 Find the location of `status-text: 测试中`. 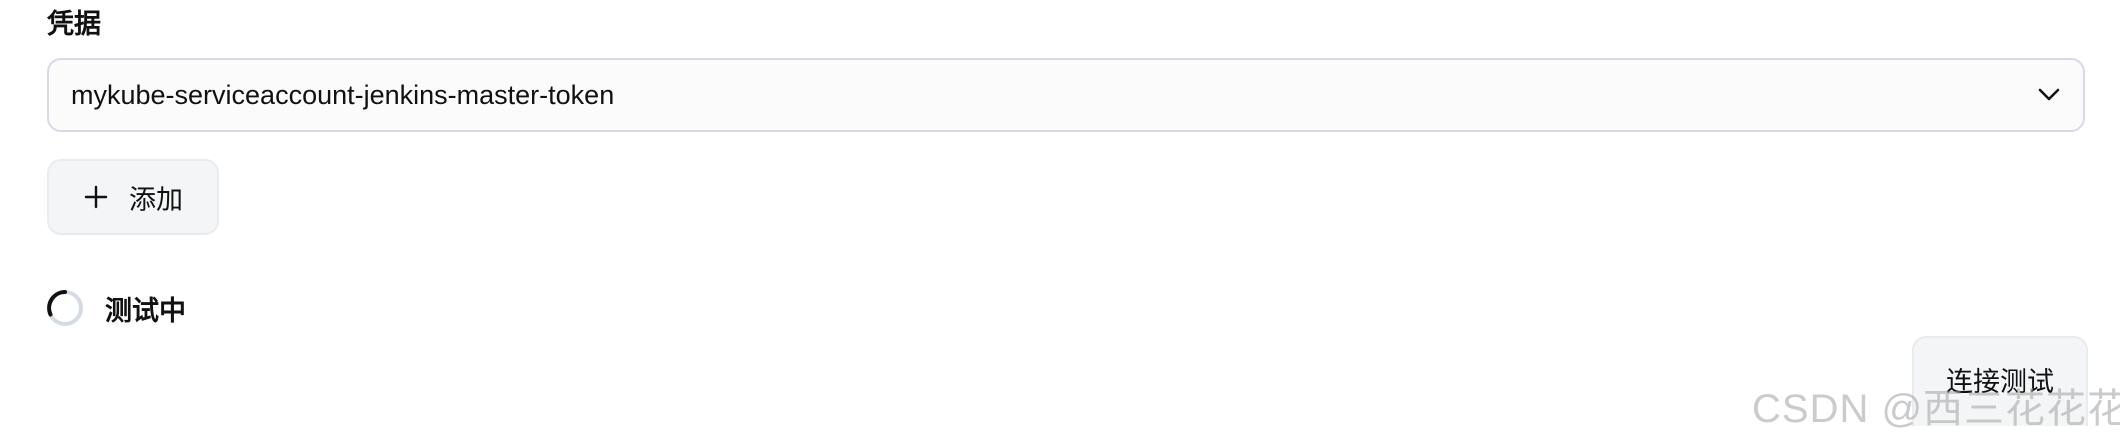

status-text: 测试中 is located at coordinates (145, 310).